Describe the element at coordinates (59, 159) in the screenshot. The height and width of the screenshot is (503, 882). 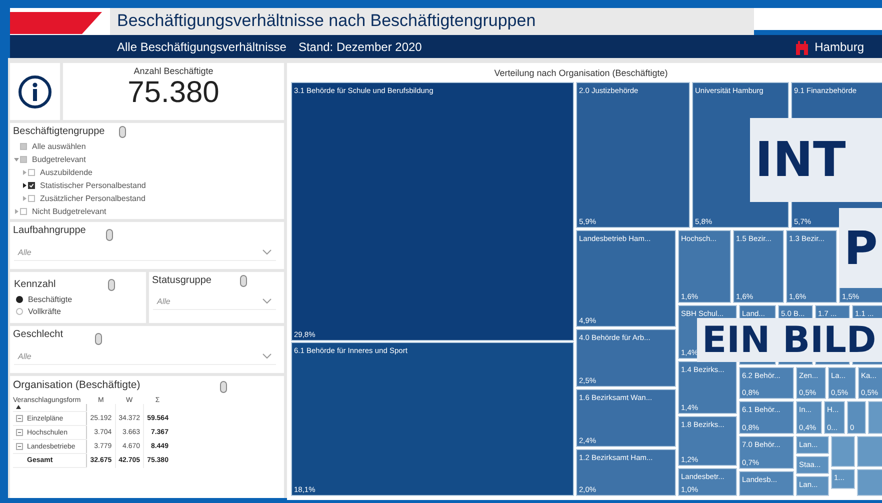
I see `checkbox-label: Budgetrelevant` at that location.